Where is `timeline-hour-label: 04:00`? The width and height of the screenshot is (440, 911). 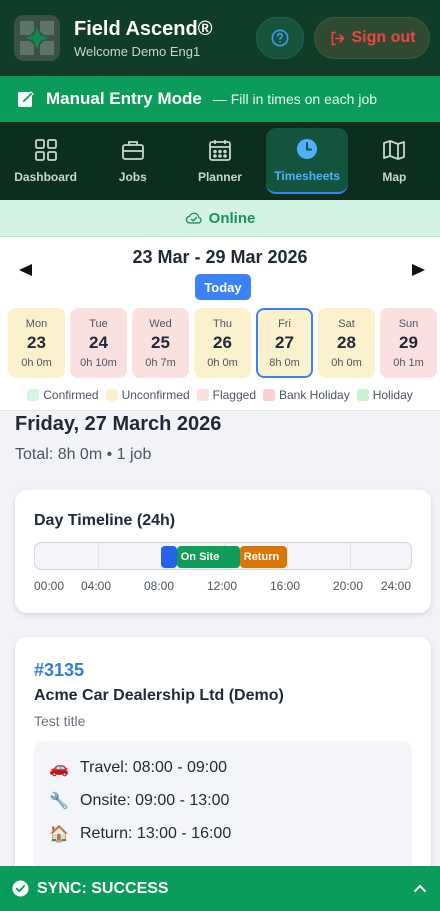
timeline-hour-label: 04:00 is located at coordinates (96, 586).